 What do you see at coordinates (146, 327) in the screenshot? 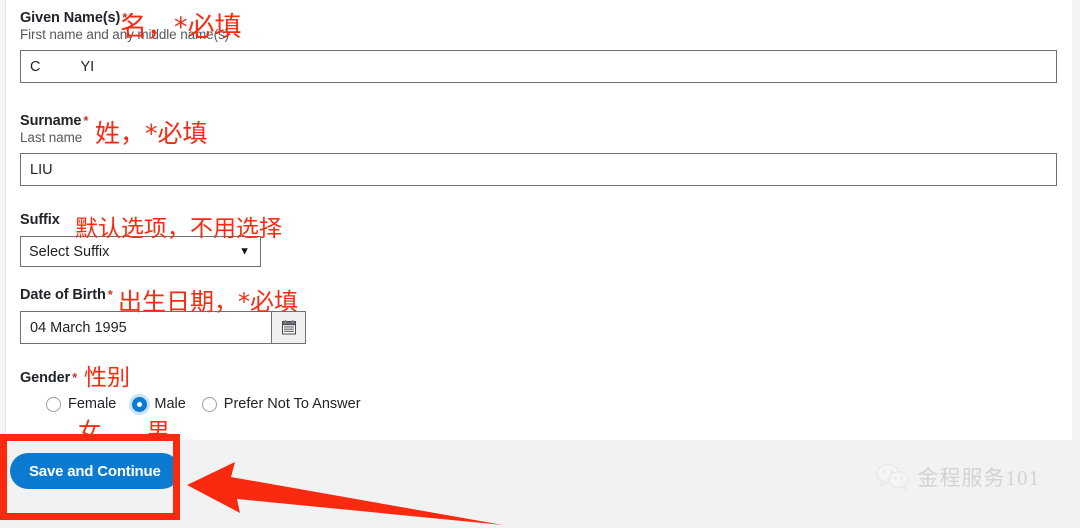
I see `dob-input` at bounding box center [146, 327].